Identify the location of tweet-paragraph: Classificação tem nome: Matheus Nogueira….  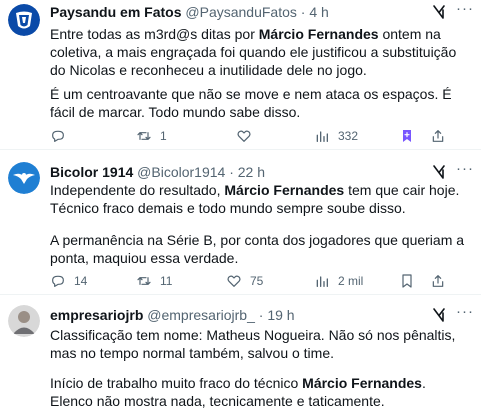
(253, 344).